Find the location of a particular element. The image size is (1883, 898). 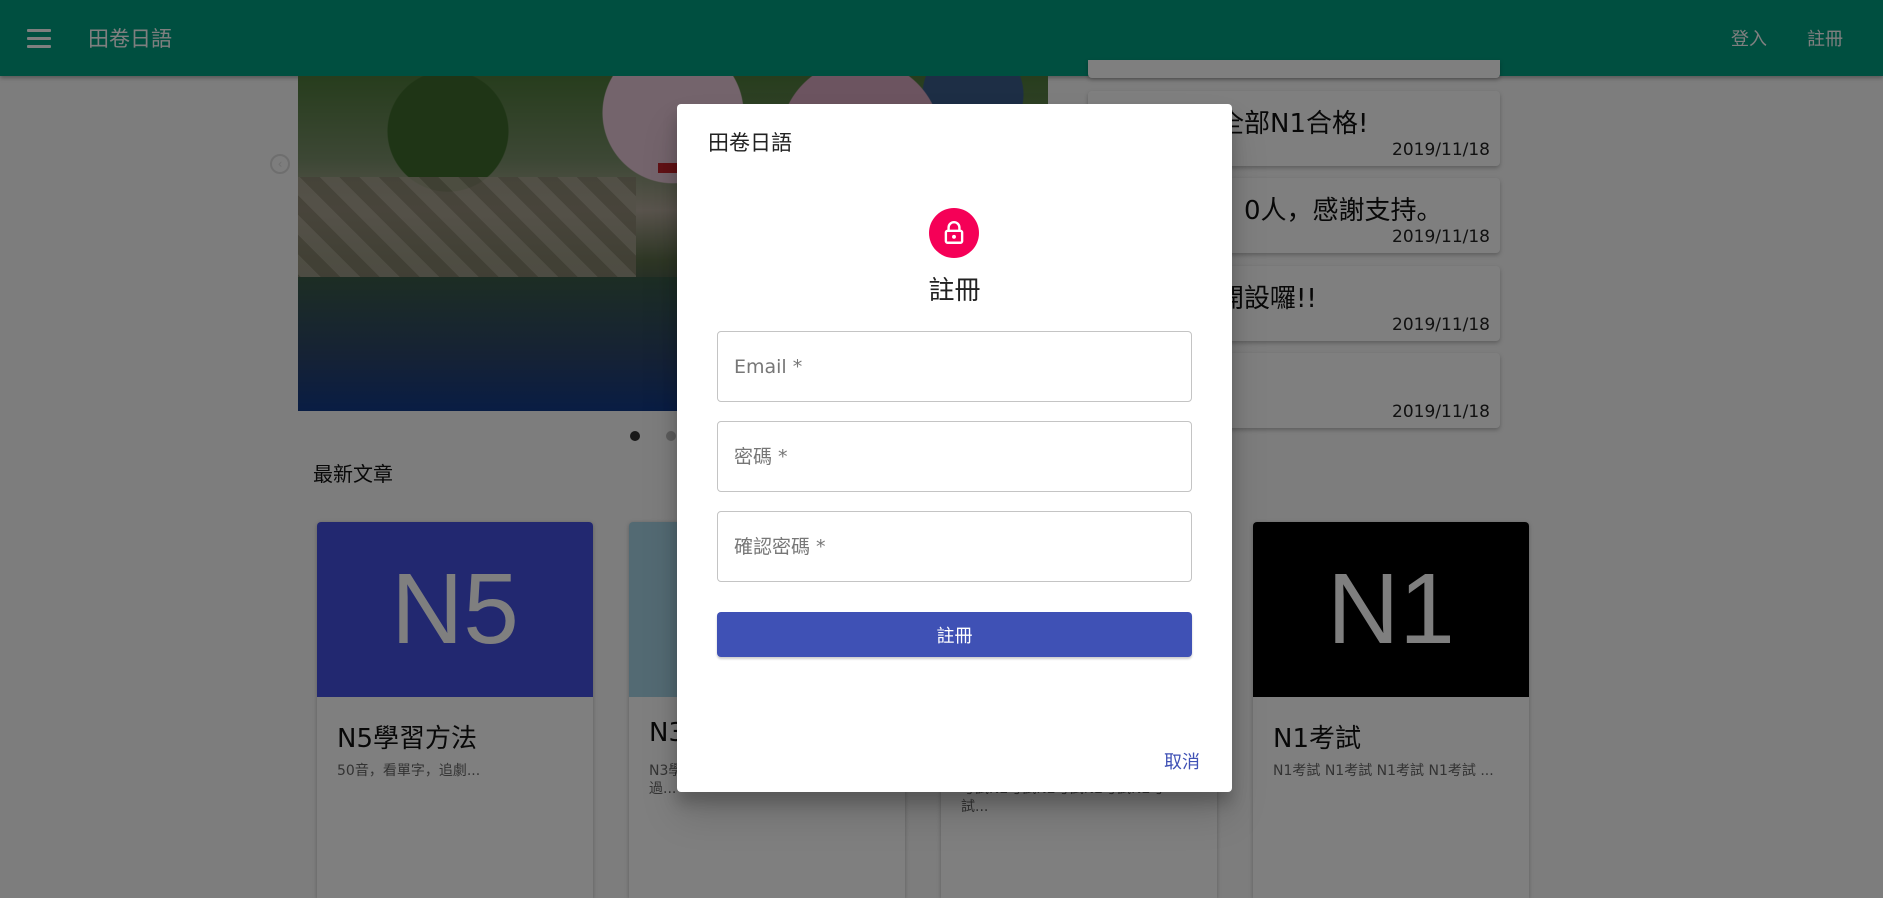

confirm-password-field is located at coordinates (954, 546).